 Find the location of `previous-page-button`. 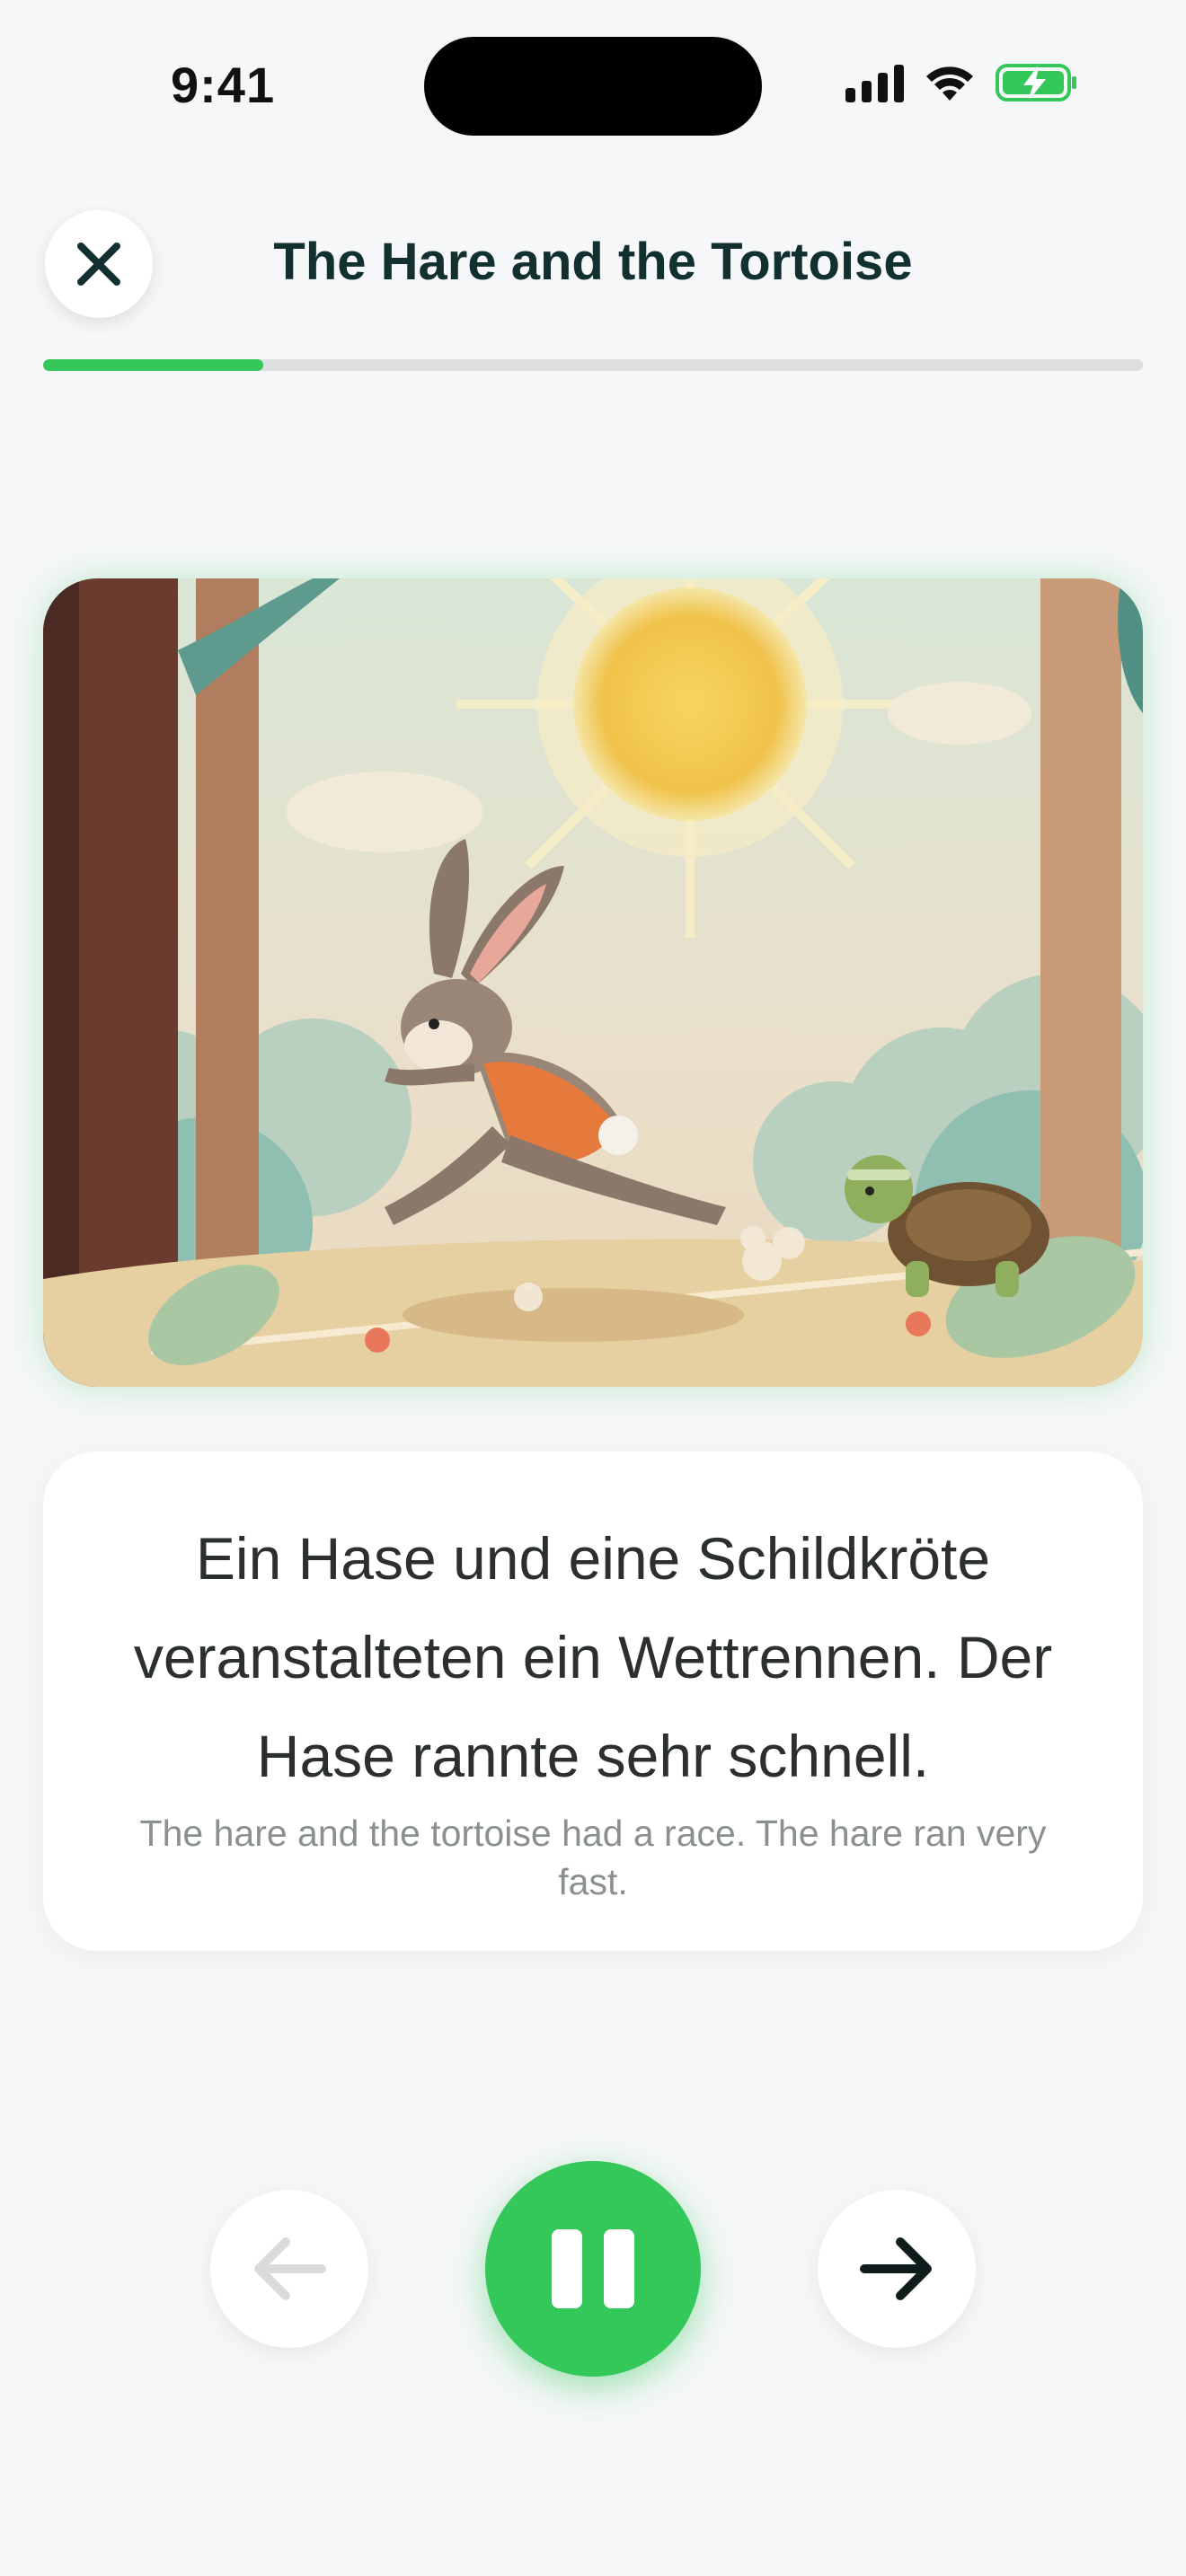

previous-page-button is located at coordinates (289, 2269).